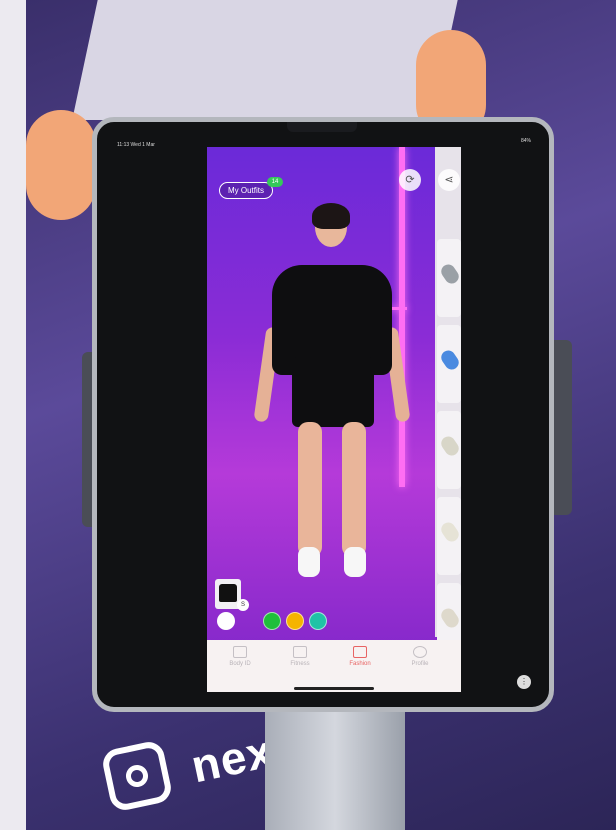 This screenshot has height=830, width=616. Describe the element at coordinates (333, 392) in the screenshot. I see `avatar-shorts` at that location.